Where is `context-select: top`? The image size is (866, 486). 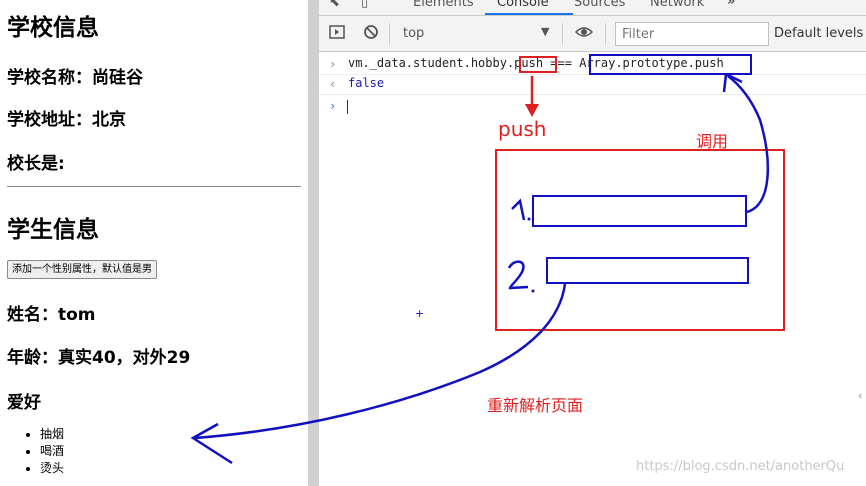
context-select: top is located at coordinates (413, 33).